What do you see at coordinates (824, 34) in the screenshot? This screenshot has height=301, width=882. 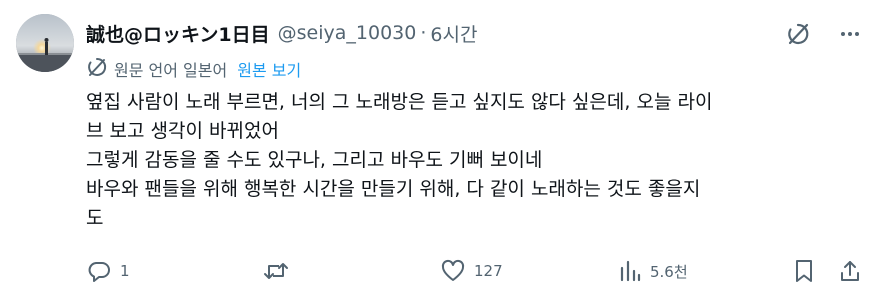 I see `top-actions` at bounding box center [824, 34].